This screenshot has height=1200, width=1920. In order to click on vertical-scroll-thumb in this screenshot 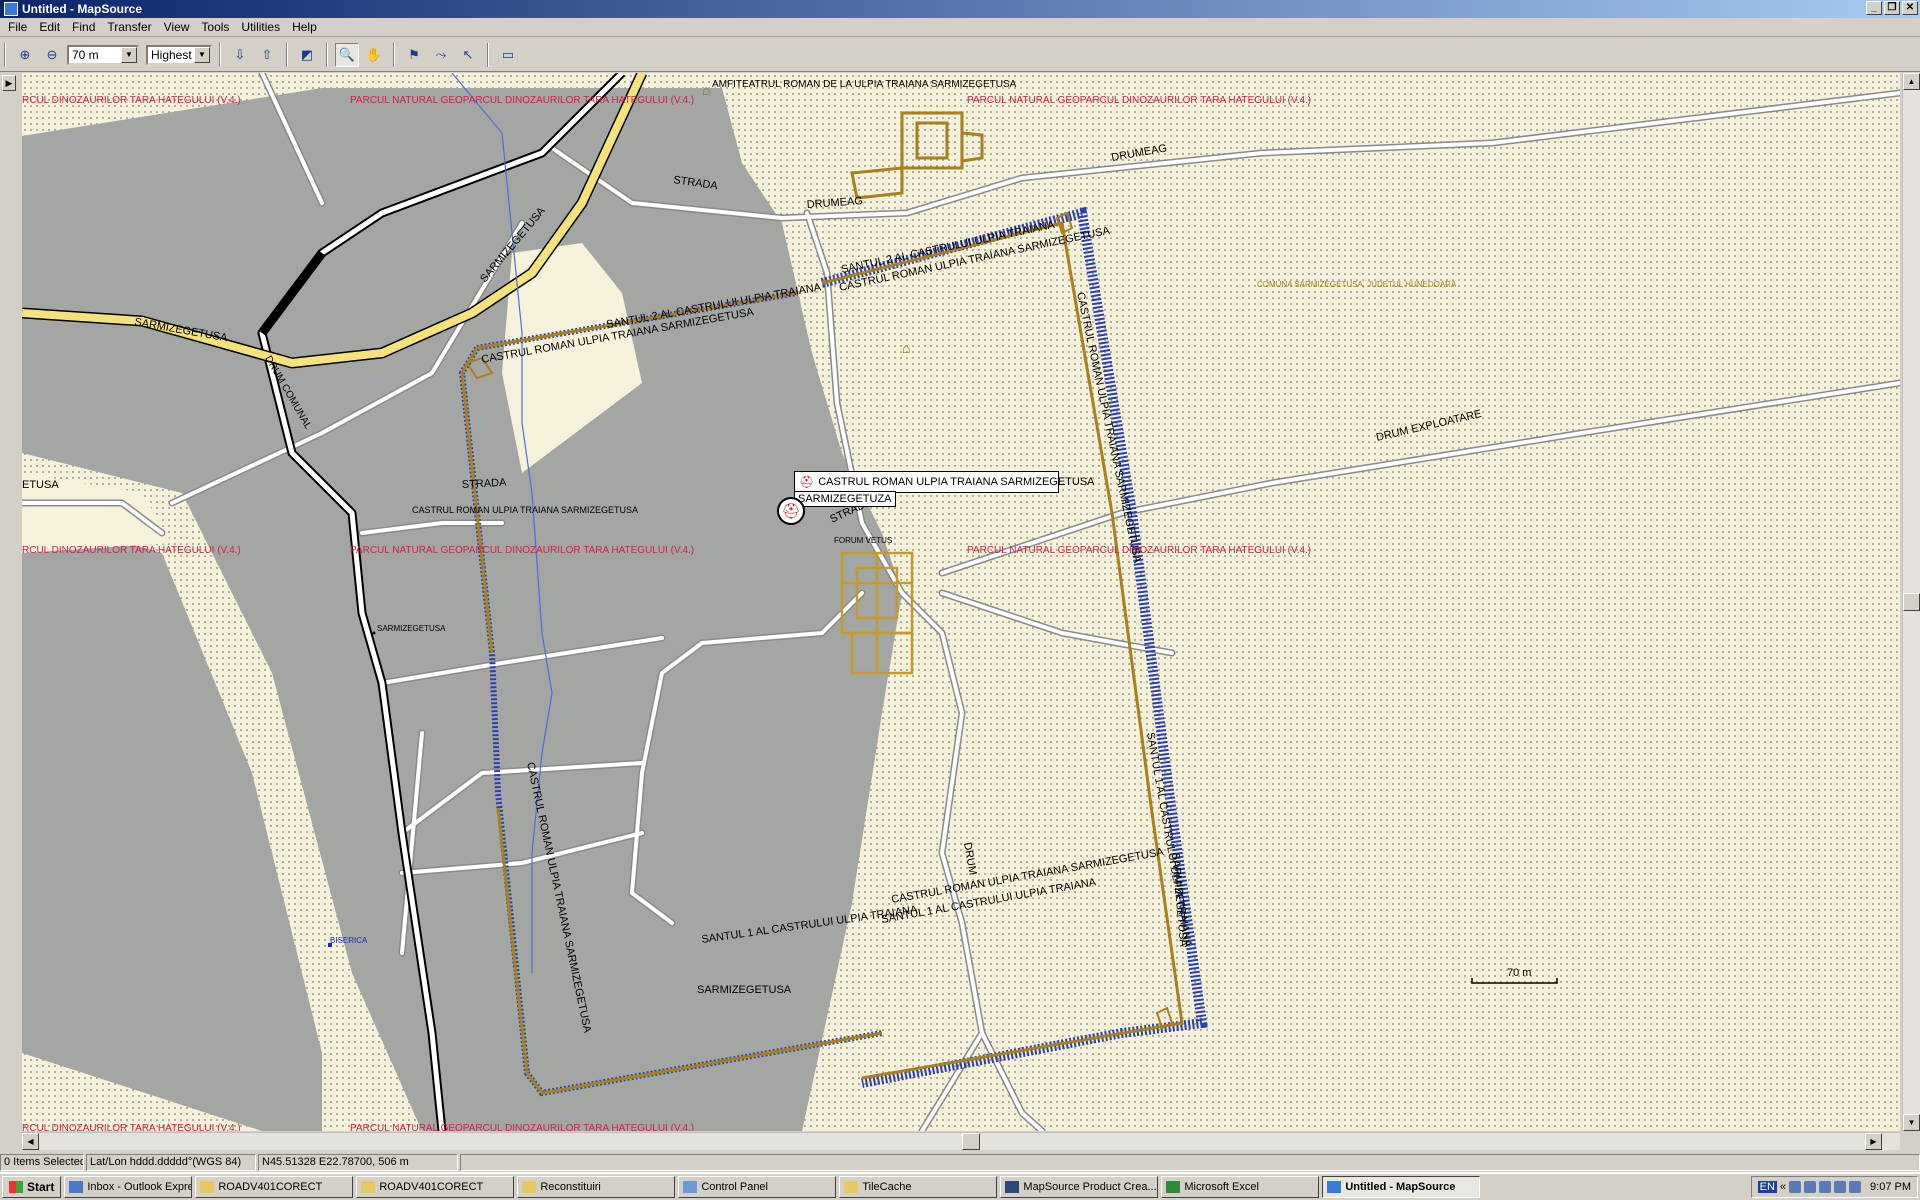, I will do `click(1911, 602)`.